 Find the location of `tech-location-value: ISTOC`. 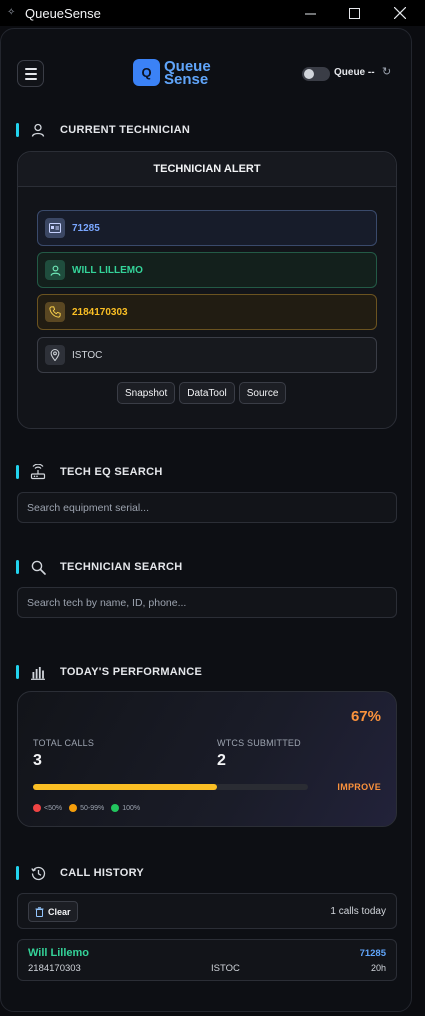

tech-location-value: ISTOC is located at coordinates (87, 355).